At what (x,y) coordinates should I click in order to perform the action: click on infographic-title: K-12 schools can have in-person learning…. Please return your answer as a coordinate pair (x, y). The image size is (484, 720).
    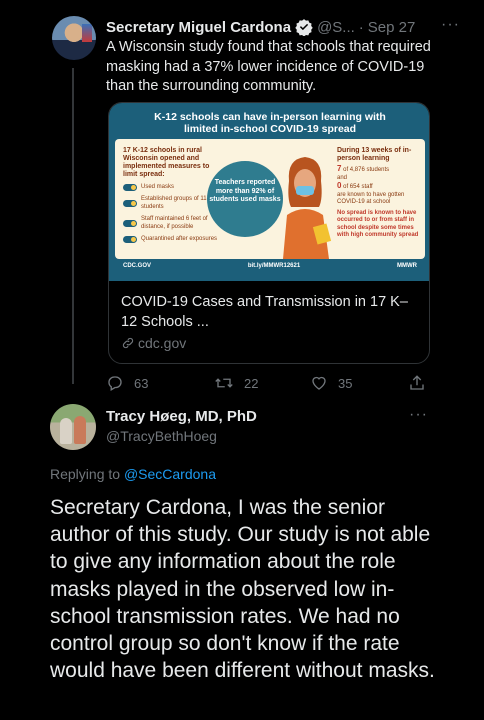
    Looking at the image, I should click on (269, 123).